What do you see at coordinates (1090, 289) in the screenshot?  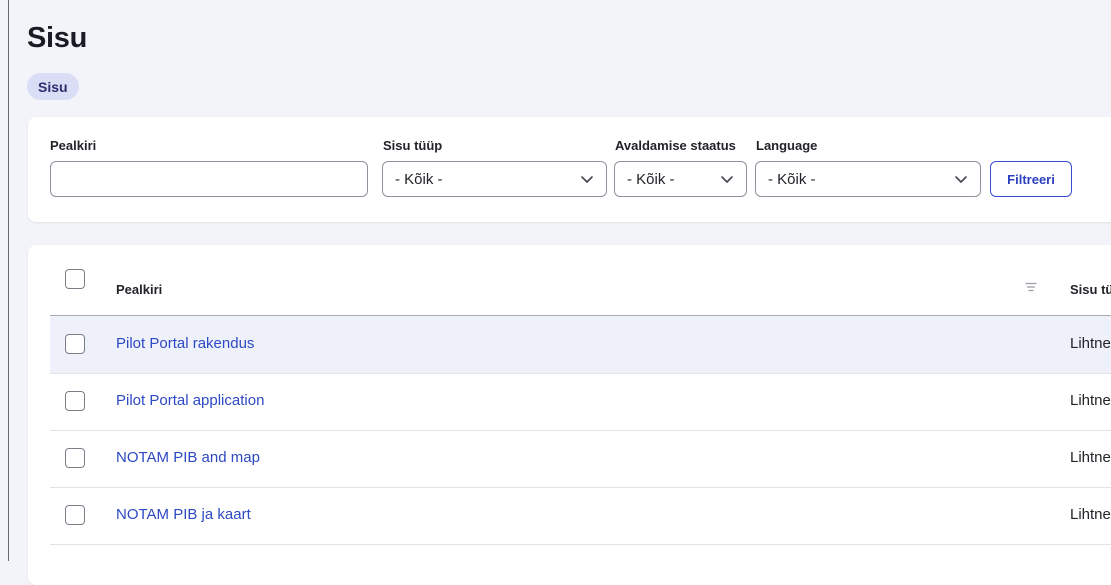 I see `column-header-type: Sisu tüüp` at bounding box center [1090, 289].